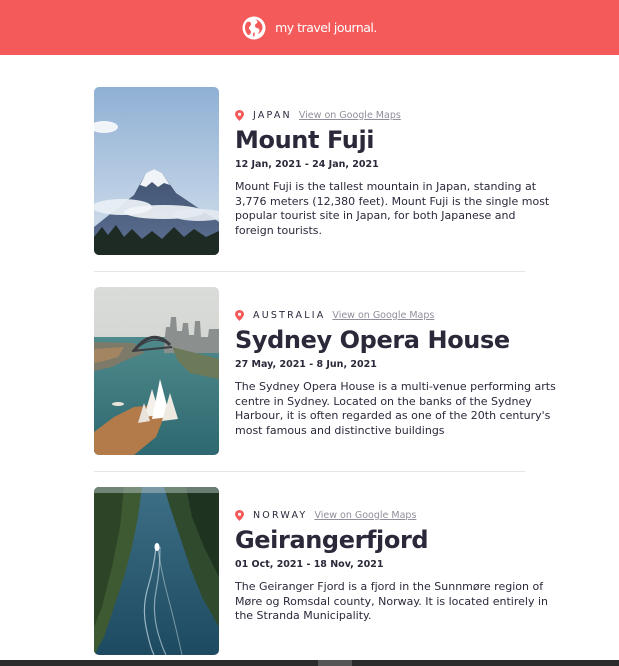 The height and width of the screenshot is (666, 619). I want to click on horizontal-scrollbar, so click(309, 663).